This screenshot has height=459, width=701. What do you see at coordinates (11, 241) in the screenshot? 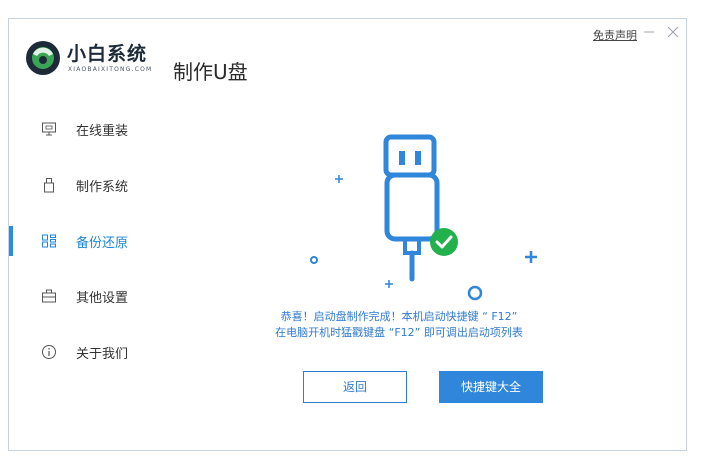
I see `active-indicator` at bounding box center [11, 241].